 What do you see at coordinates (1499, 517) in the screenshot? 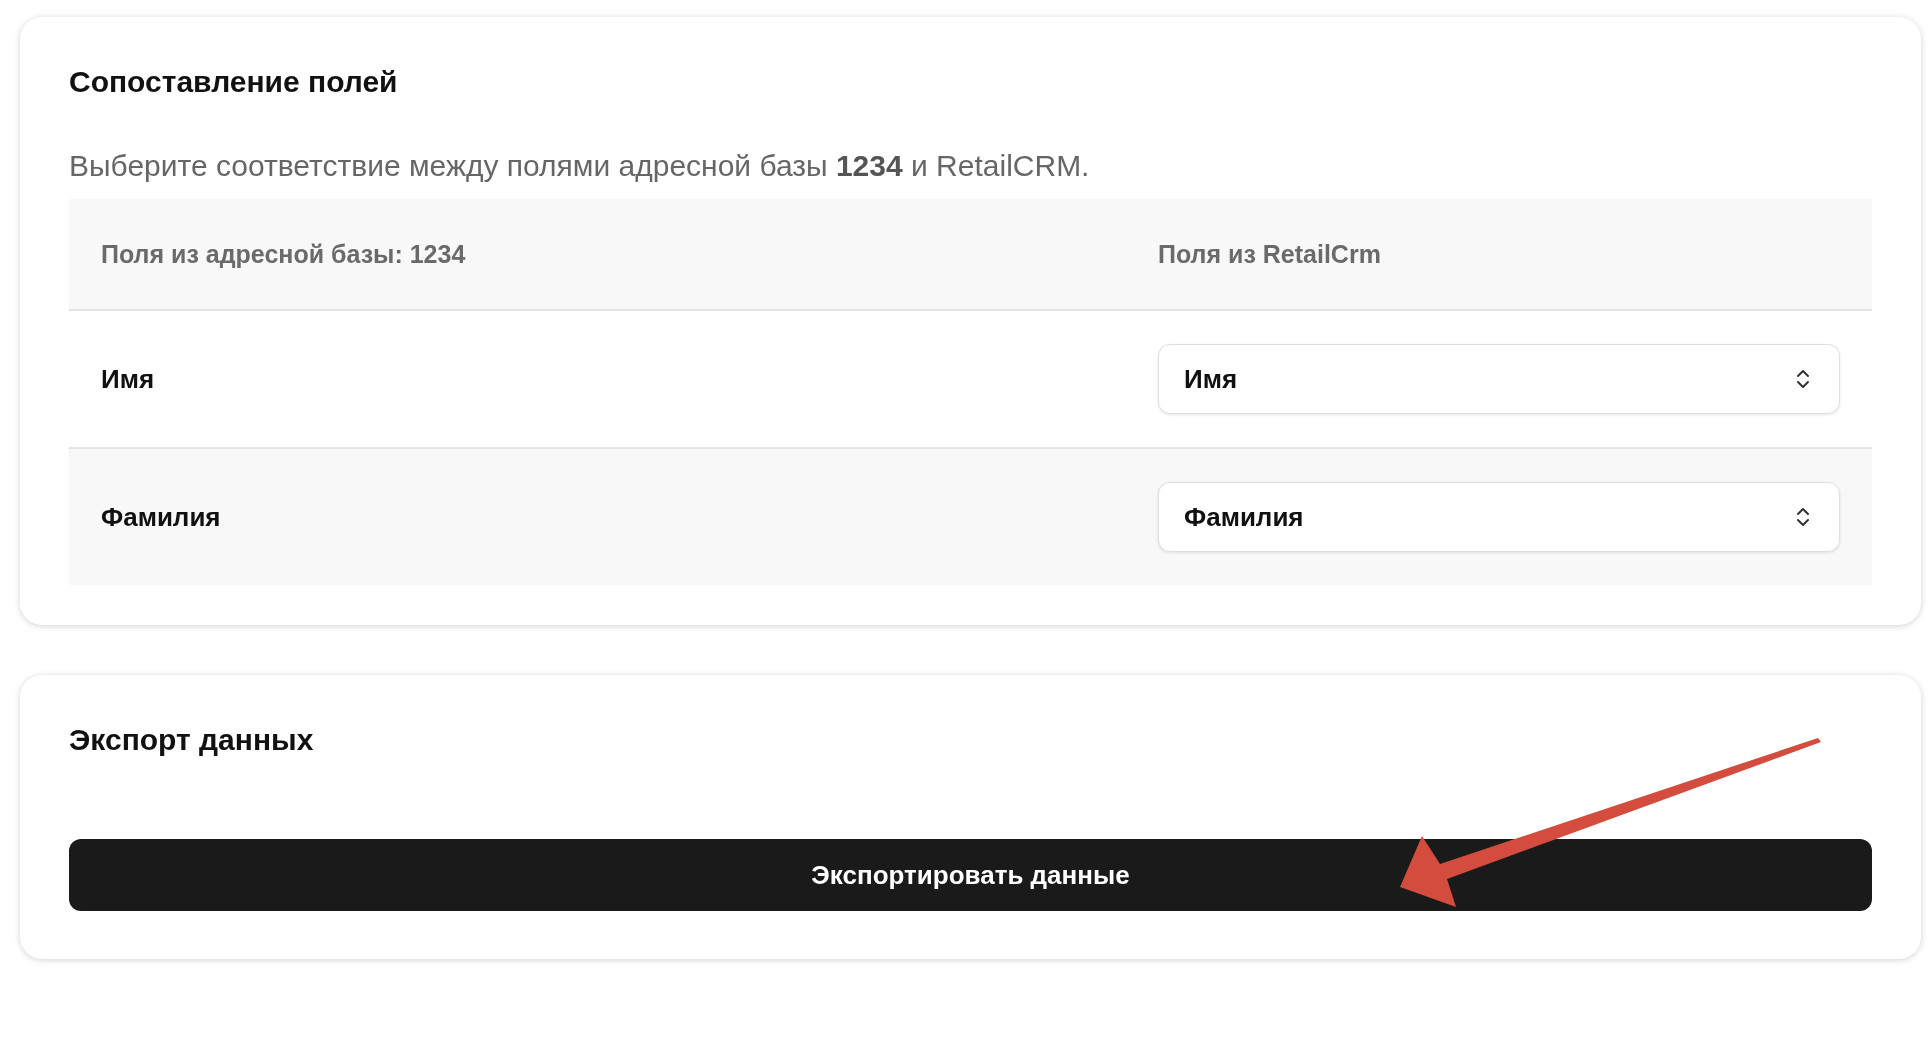
I see `select-field: Фамилия` at bounding box center [1499, 517].